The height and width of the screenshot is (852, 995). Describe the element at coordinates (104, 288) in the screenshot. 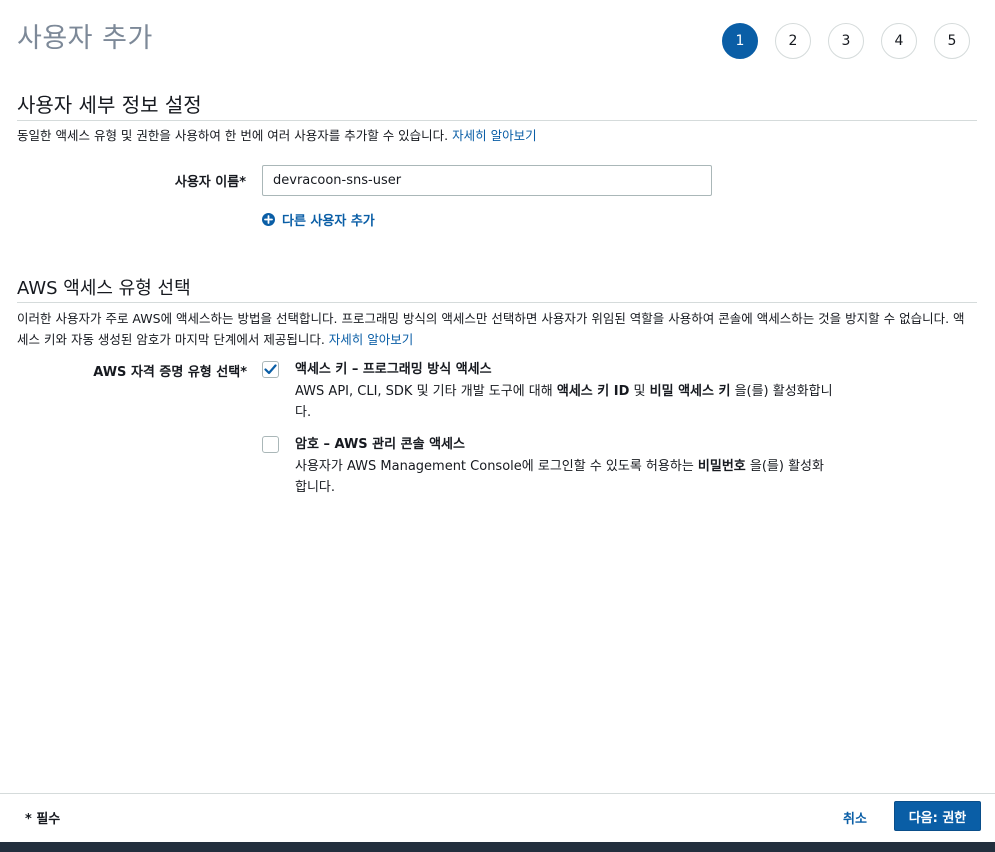

I see `access-type-heading: AWS 액세스 유형 선택` at that location.